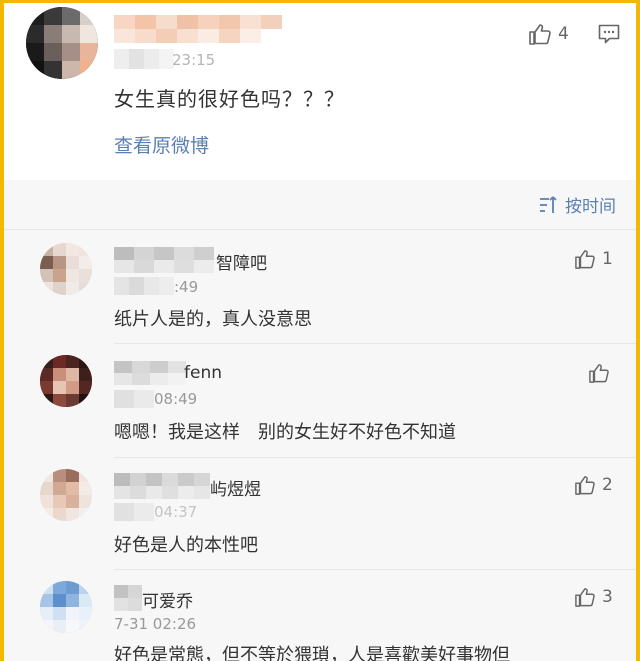 This screenshot has height=661, width=640. Describe the element at coordinates (161, 144) in the screenshot. I see `view-original-link: 查看原微博` at that location.